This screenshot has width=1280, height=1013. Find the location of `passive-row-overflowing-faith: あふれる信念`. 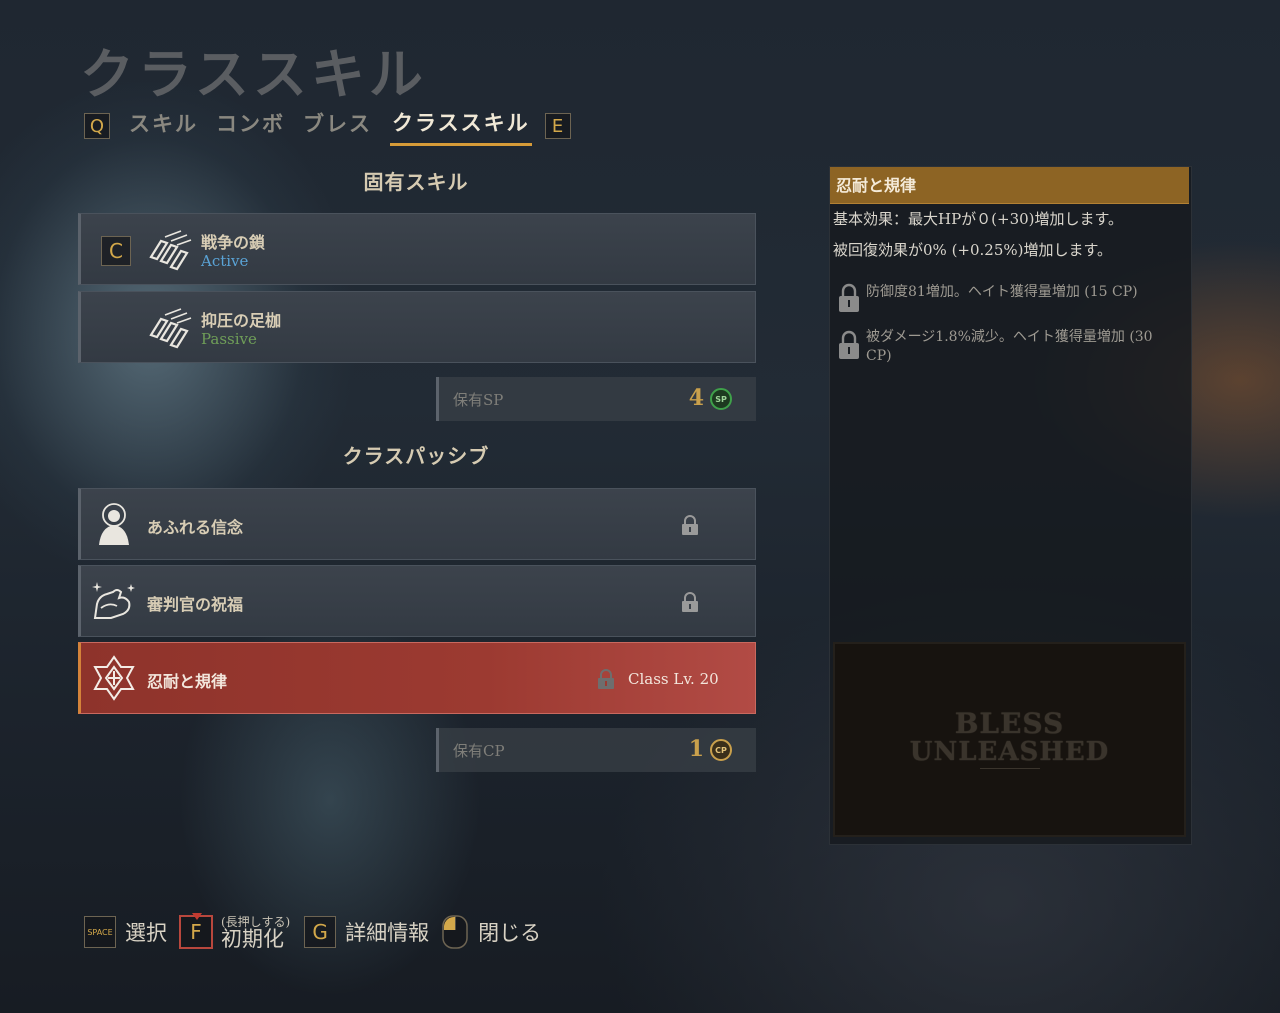

passive-row-overflowing-faith: あふれる信念 is located at coordinates (417, 524).